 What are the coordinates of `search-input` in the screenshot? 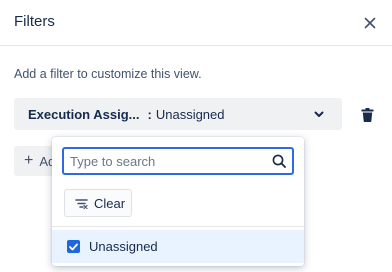 It's located at (165, 161).